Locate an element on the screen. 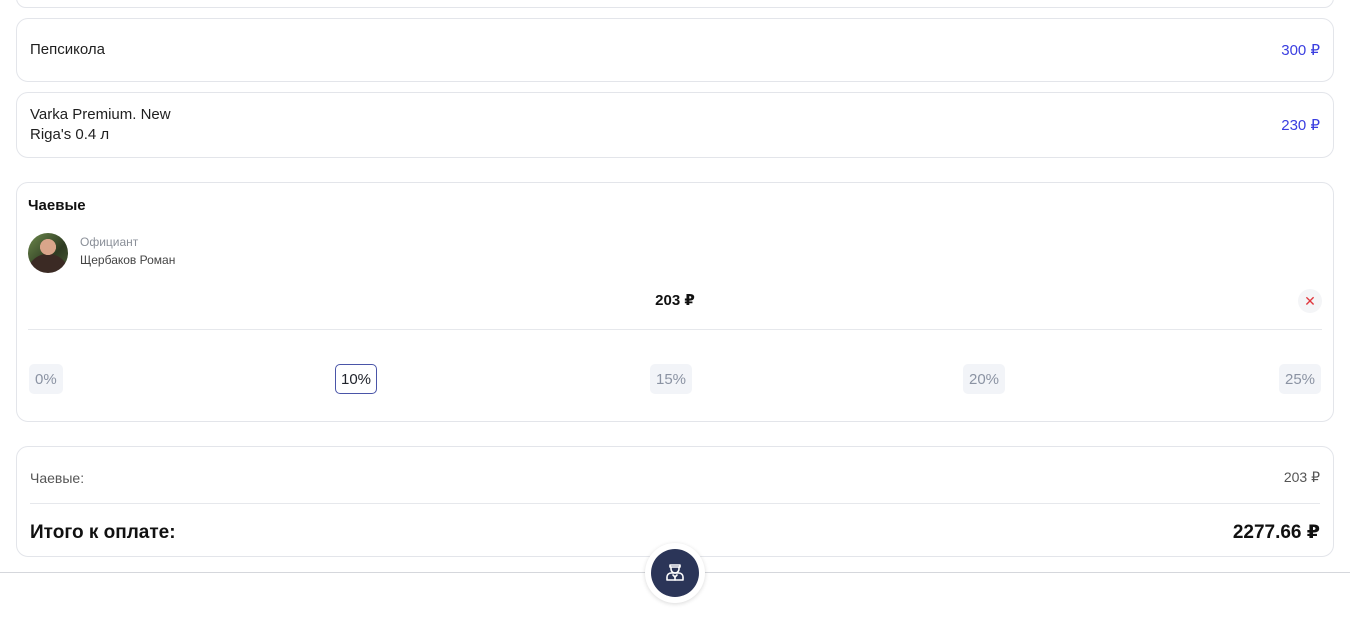 This screenshot has width=1350, height=635. summary-tips-value: 203 ₽ is located at coordinates (1301, 477).